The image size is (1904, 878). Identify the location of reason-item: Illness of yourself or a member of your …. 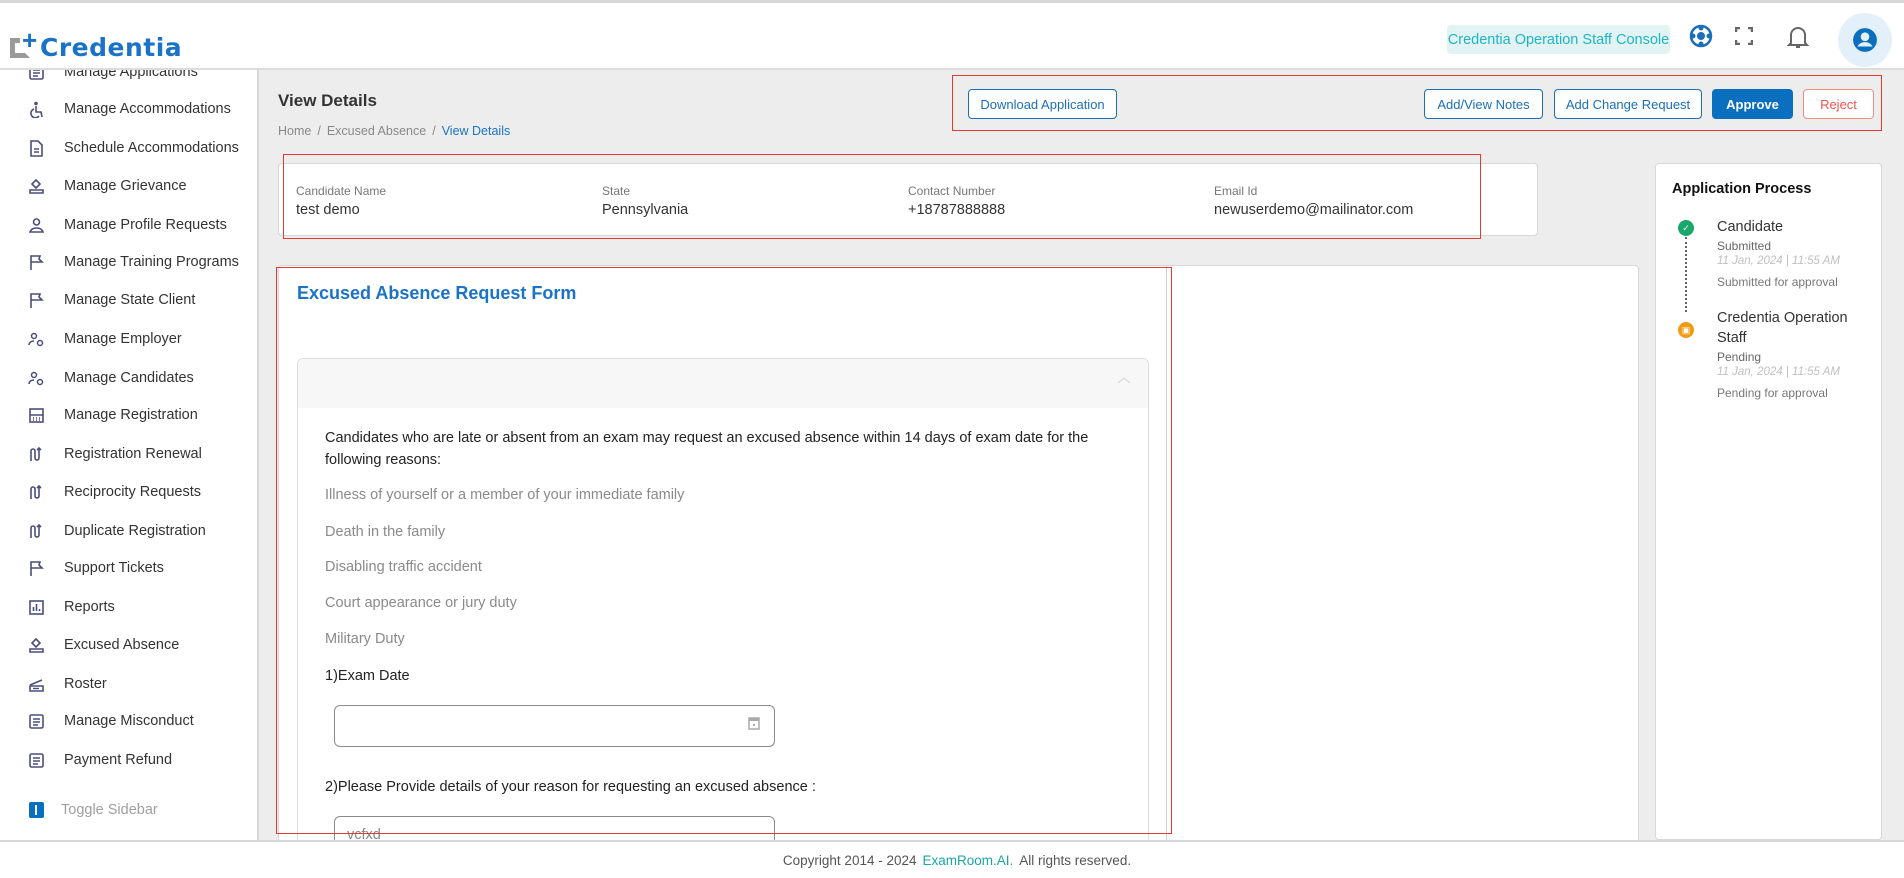
(505, 495).